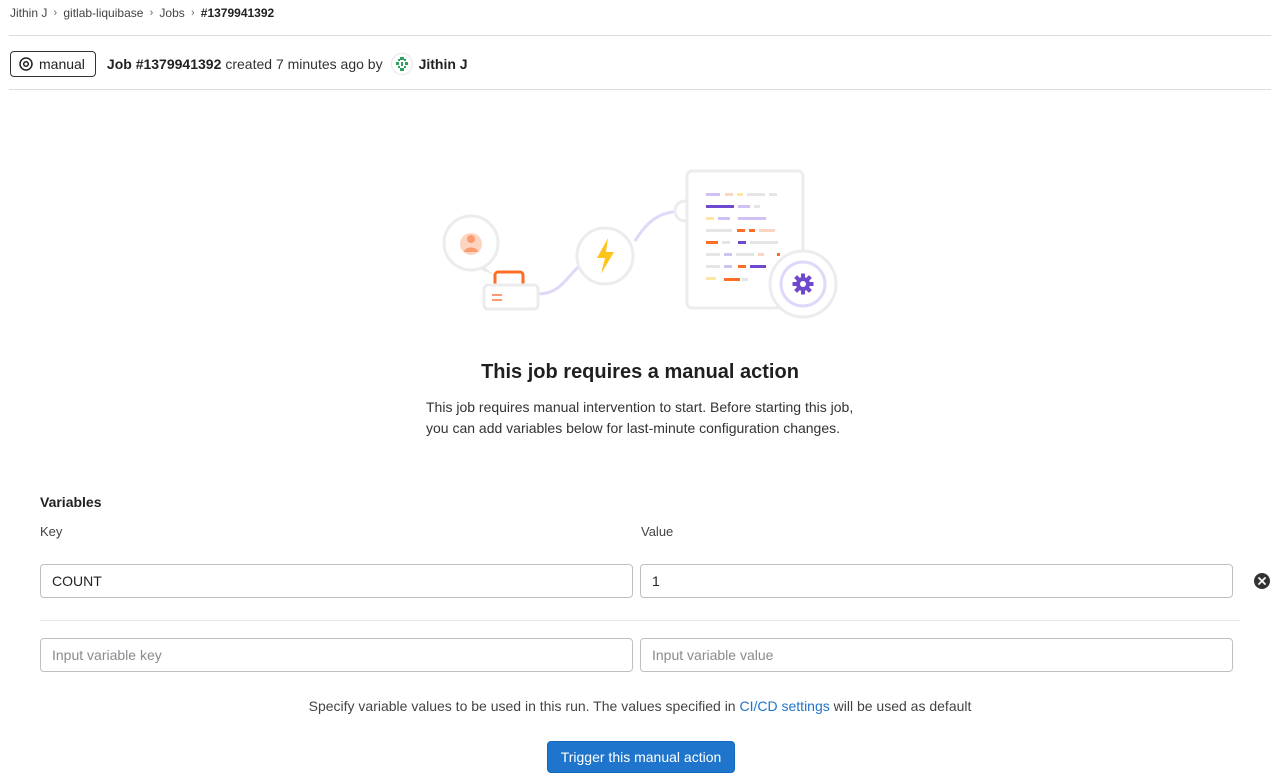 This screenshot has width=1280, height=781. What do you see at coordinates (237, 13) in the screenshot?
I see `breadcrumb-job-id: #1379941392` at bounding box center [237, 13].